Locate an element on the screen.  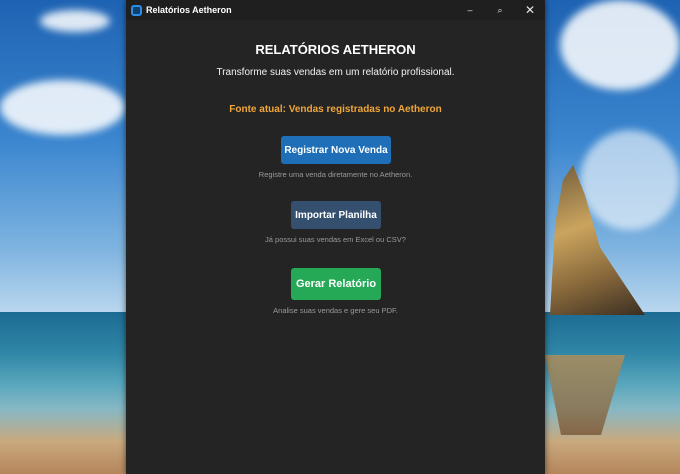
generate-report-hint: Analise suas vendas e gere seu PDF. is located at coordinates (335, 310).